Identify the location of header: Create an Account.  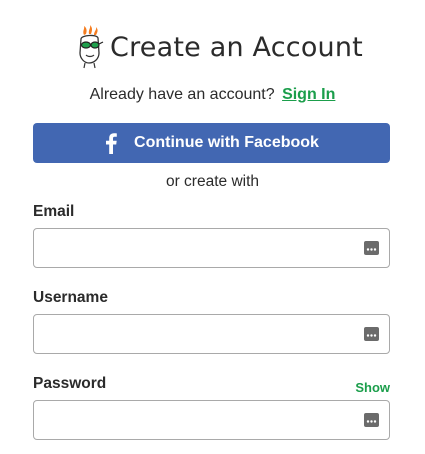
(212, 47).